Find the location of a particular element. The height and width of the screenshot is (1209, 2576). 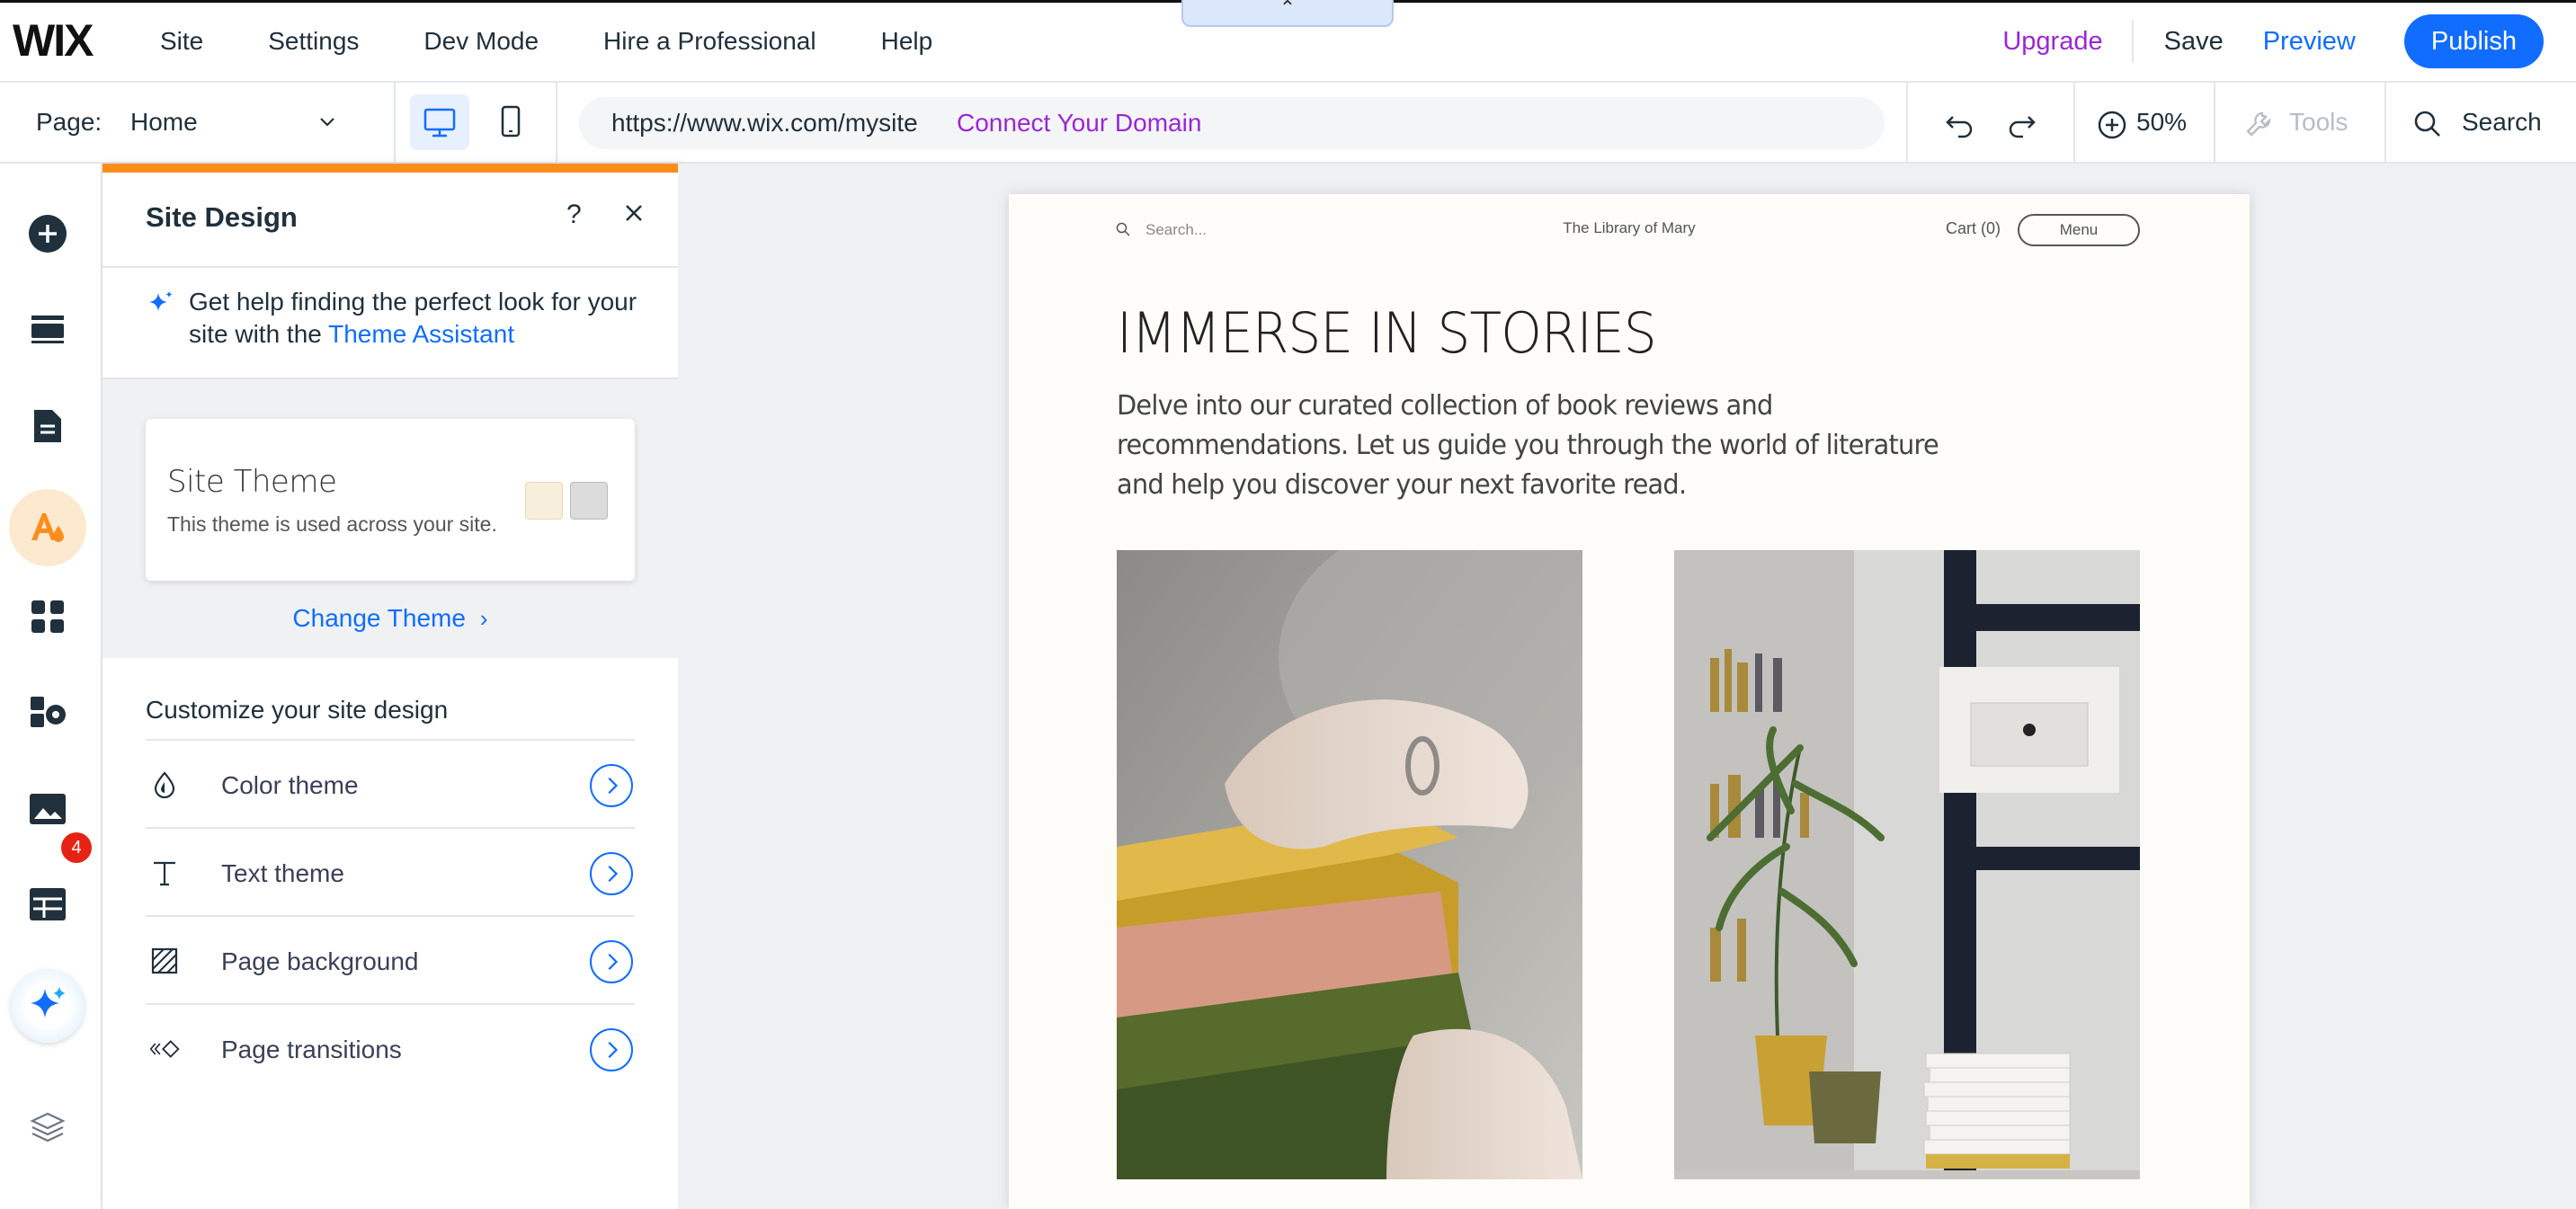

apps-button is located at coordinates (48, 616).